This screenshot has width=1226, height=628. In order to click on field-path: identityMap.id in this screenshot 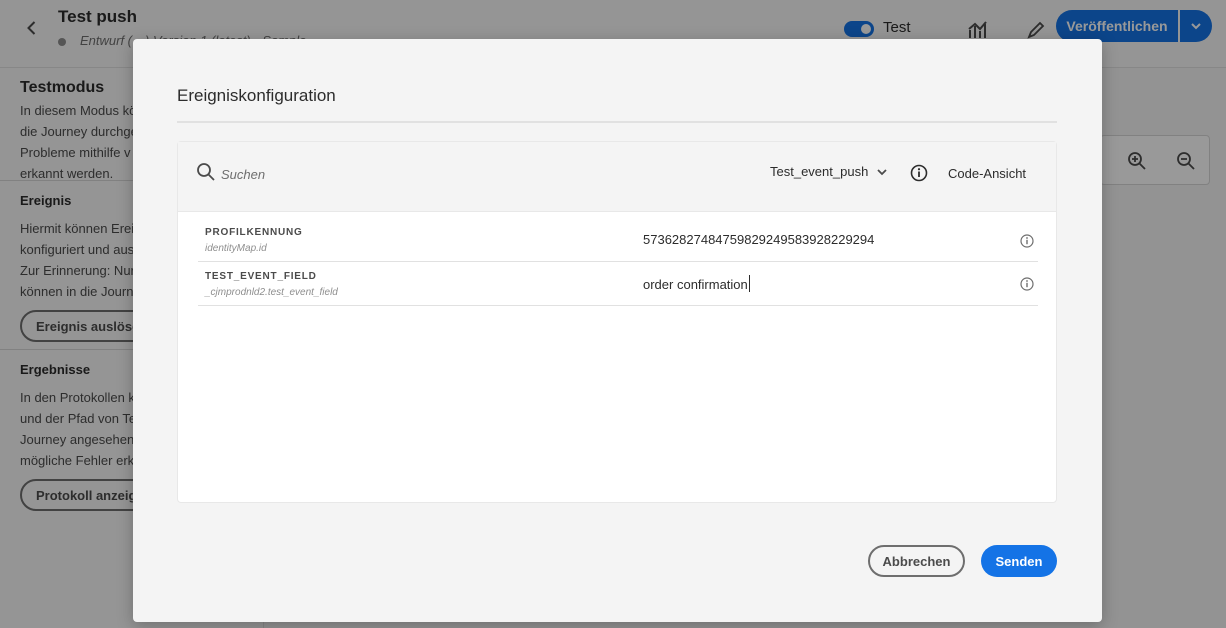, I will do `click(236, 248)`.